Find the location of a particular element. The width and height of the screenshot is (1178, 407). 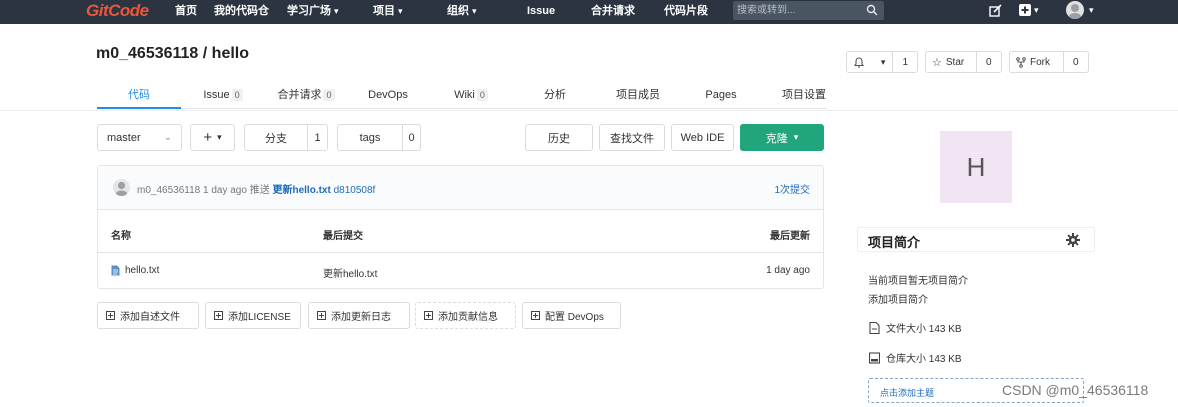

branch-select: master ⌄ is located at coordinates (139, 137).